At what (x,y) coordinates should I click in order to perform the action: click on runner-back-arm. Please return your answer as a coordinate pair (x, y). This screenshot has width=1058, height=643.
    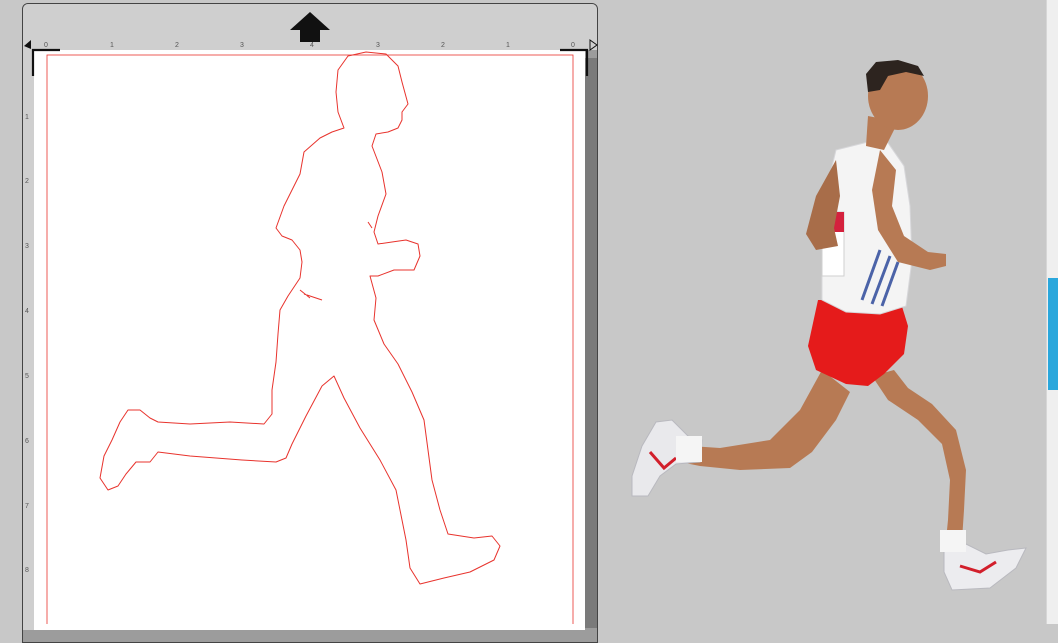
    Looking at the image, I should click on (823, 205).